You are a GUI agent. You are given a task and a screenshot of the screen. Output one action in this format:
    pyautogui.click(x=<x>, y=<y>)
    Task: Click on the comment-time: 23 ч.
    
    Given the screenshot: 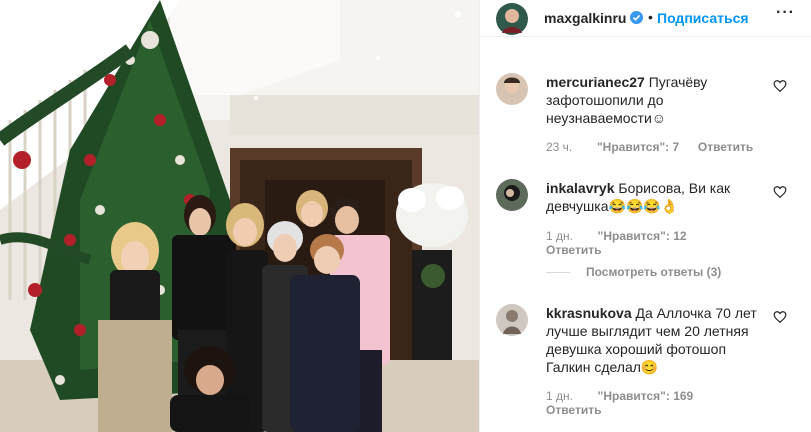 What is the action you would take?
    pyautogui.click(x=559, y=147)
    